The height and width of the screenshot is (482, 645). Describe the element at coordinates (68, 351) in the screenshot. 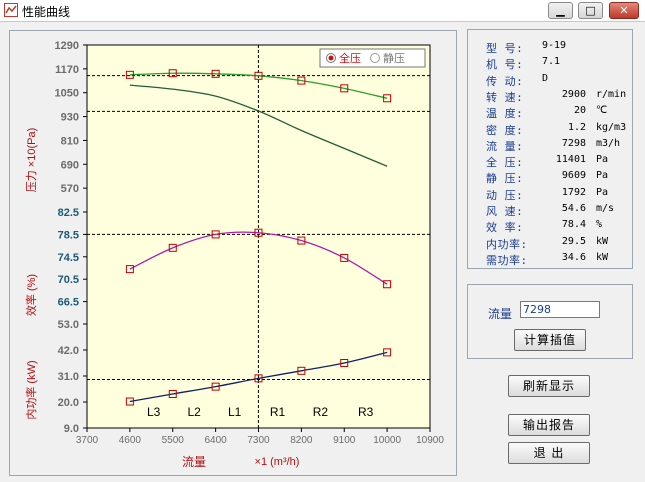

I see `power-tick-label: 42.0` at that location.